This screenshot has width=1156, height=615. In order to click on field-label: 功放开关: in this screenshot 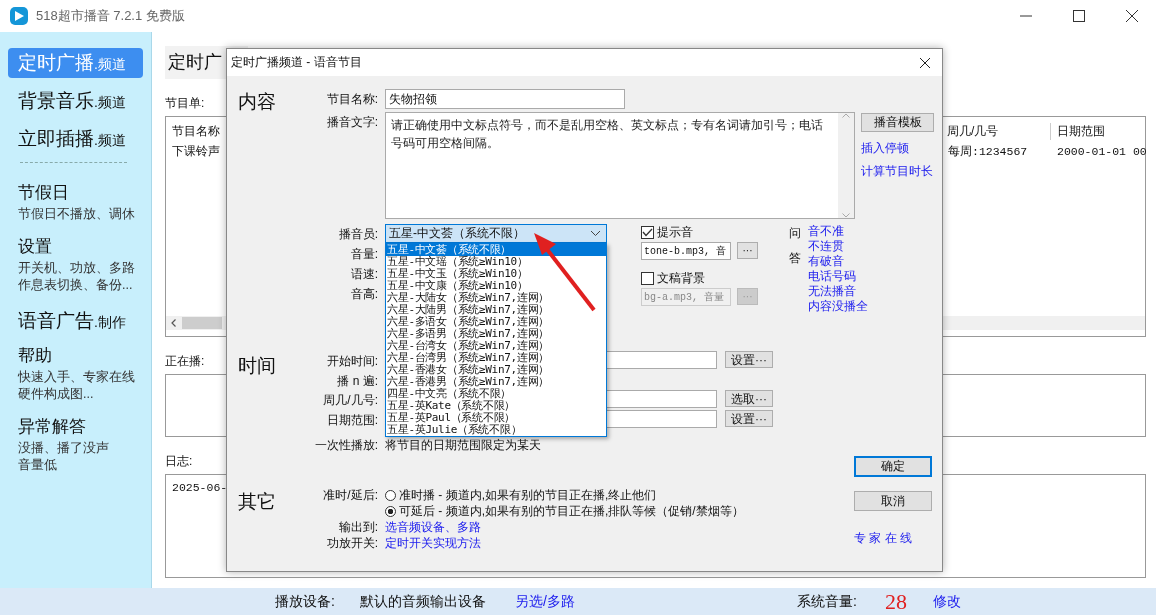, I will do `click(352, 543)`.